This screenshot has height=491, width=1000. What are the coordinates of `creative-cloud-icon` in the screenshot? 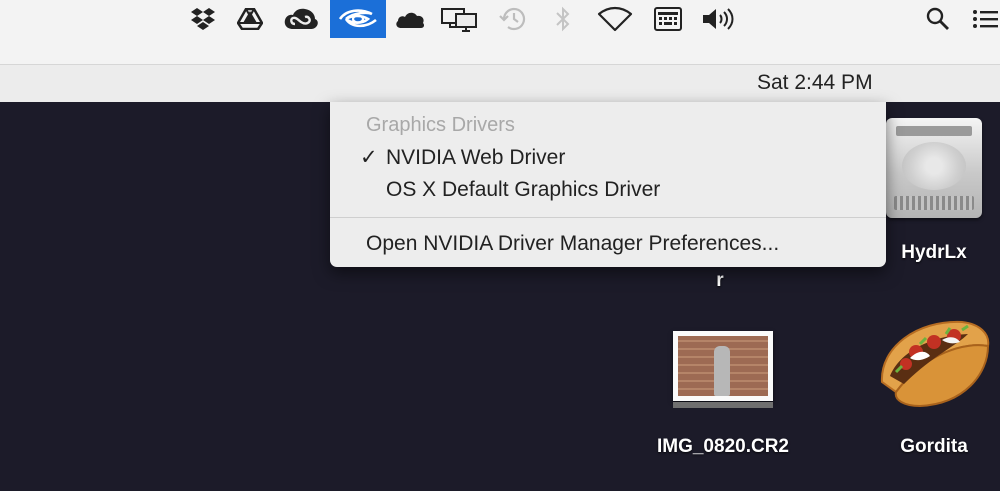 It's located at (301, 19).